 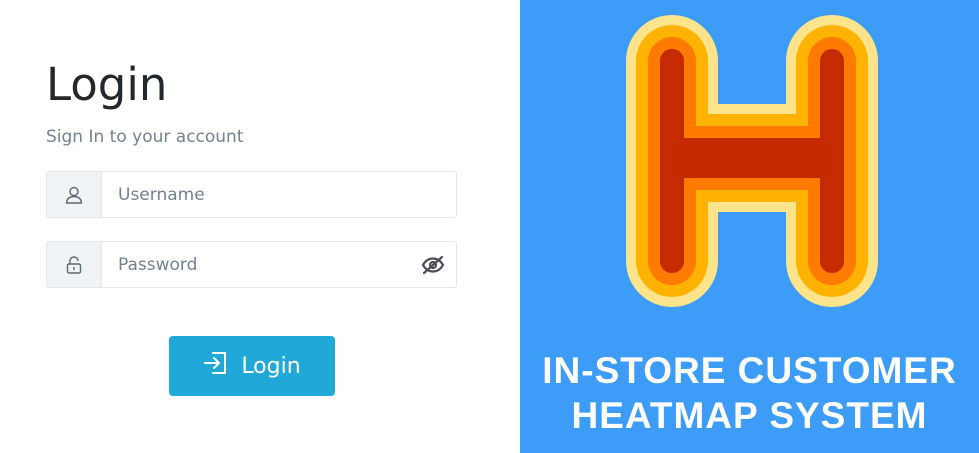 I want to click on username-group, so click(x=251, y=194).